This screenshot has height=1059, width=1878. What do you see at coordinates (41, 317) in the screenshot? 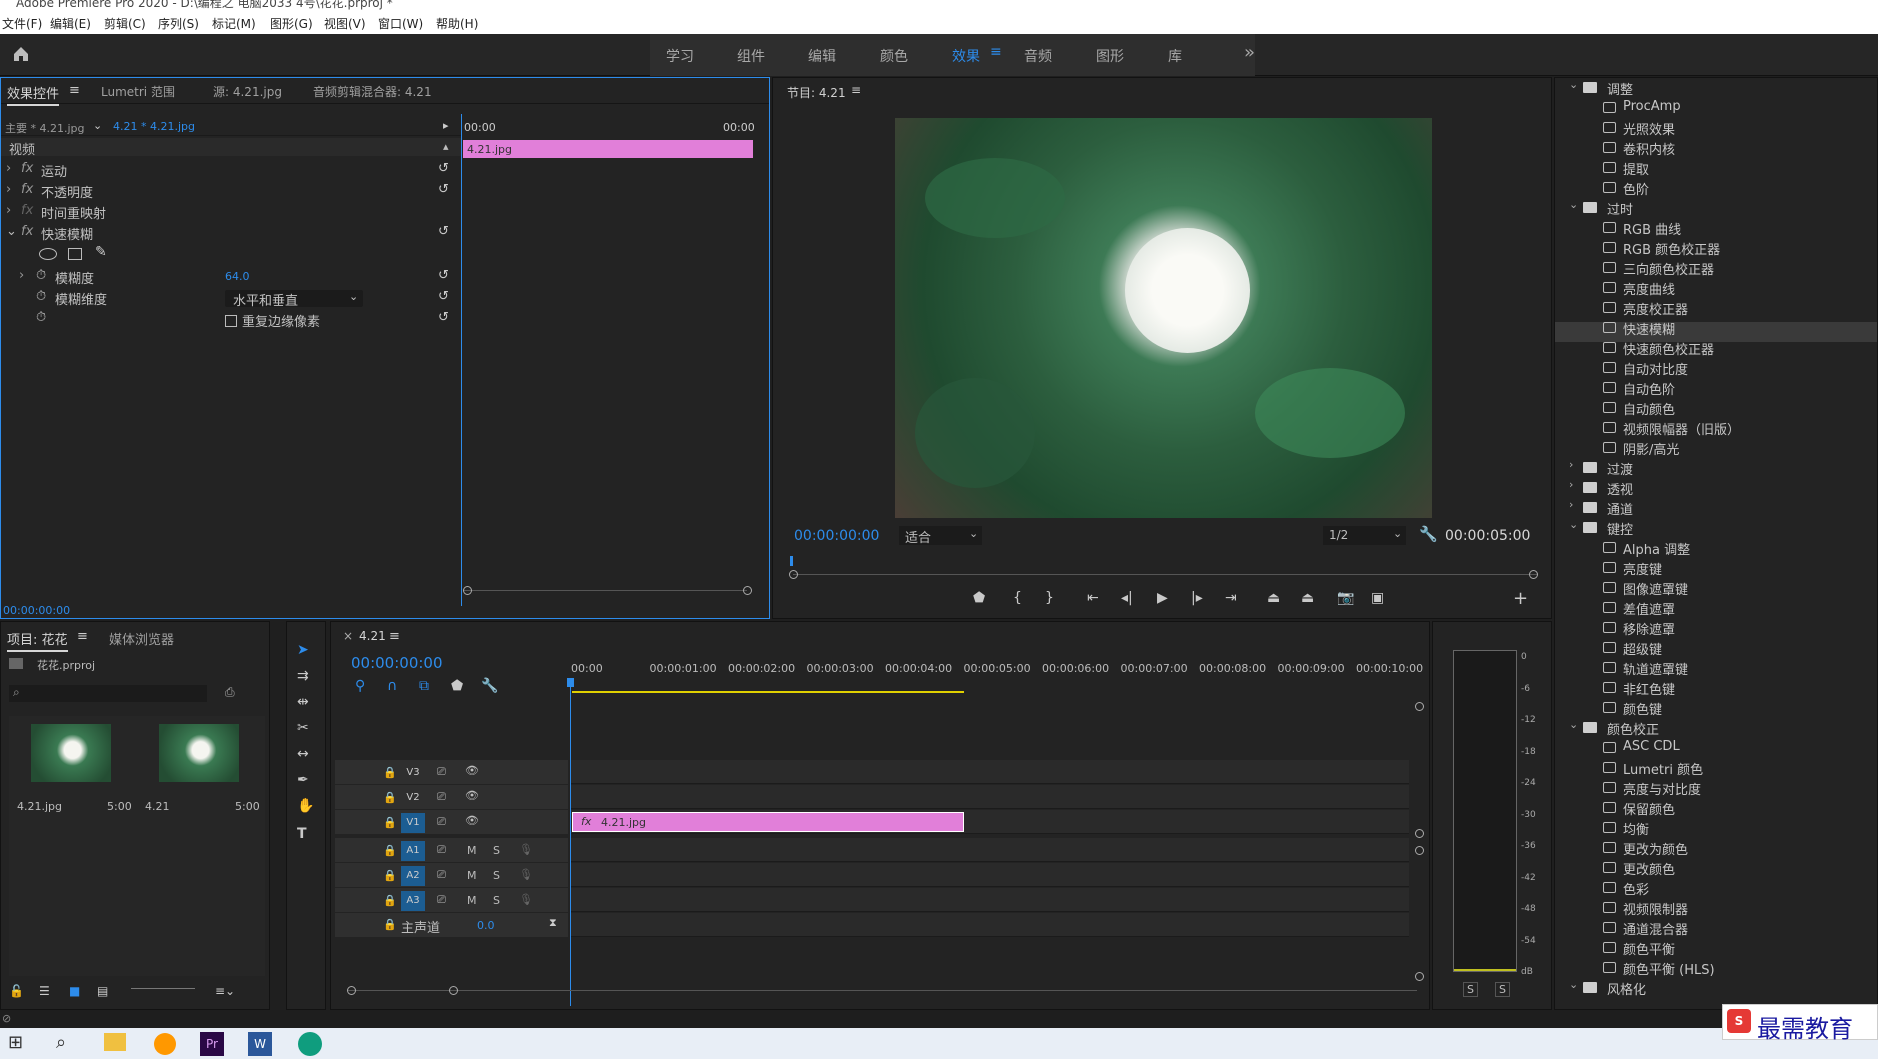
I see `stopwatch-icon: ⏱` at bounding box center [41, 317].